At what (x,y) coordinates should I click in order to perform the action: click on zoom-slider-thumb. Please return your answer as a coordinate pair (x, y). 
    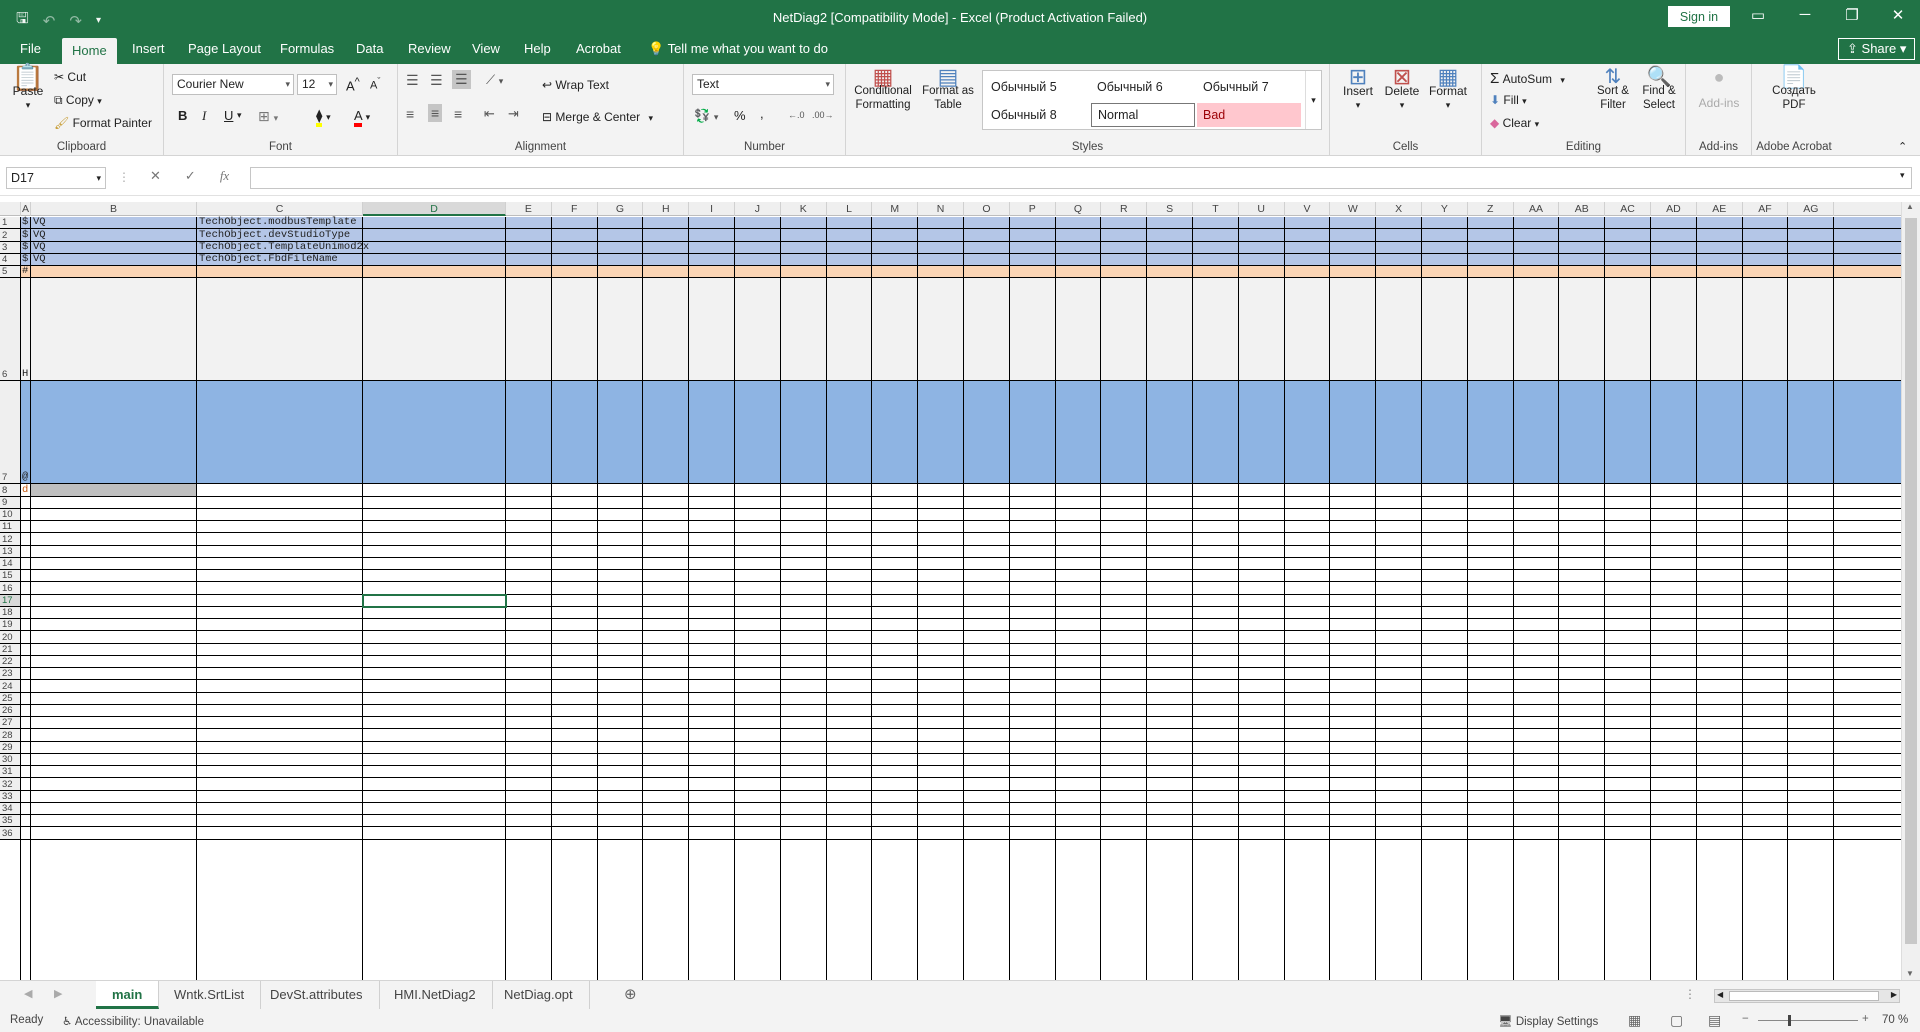
    Looking at the image, I should click on (1789, 1020).